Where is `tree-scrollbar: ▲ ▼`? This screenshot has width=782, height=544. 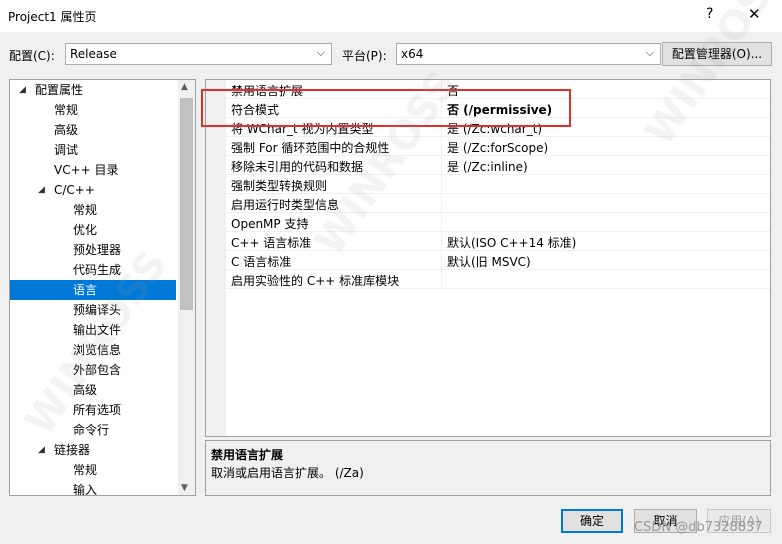
tree-scrollbar: ▲ ▼ is located at coordinates (186, 287).